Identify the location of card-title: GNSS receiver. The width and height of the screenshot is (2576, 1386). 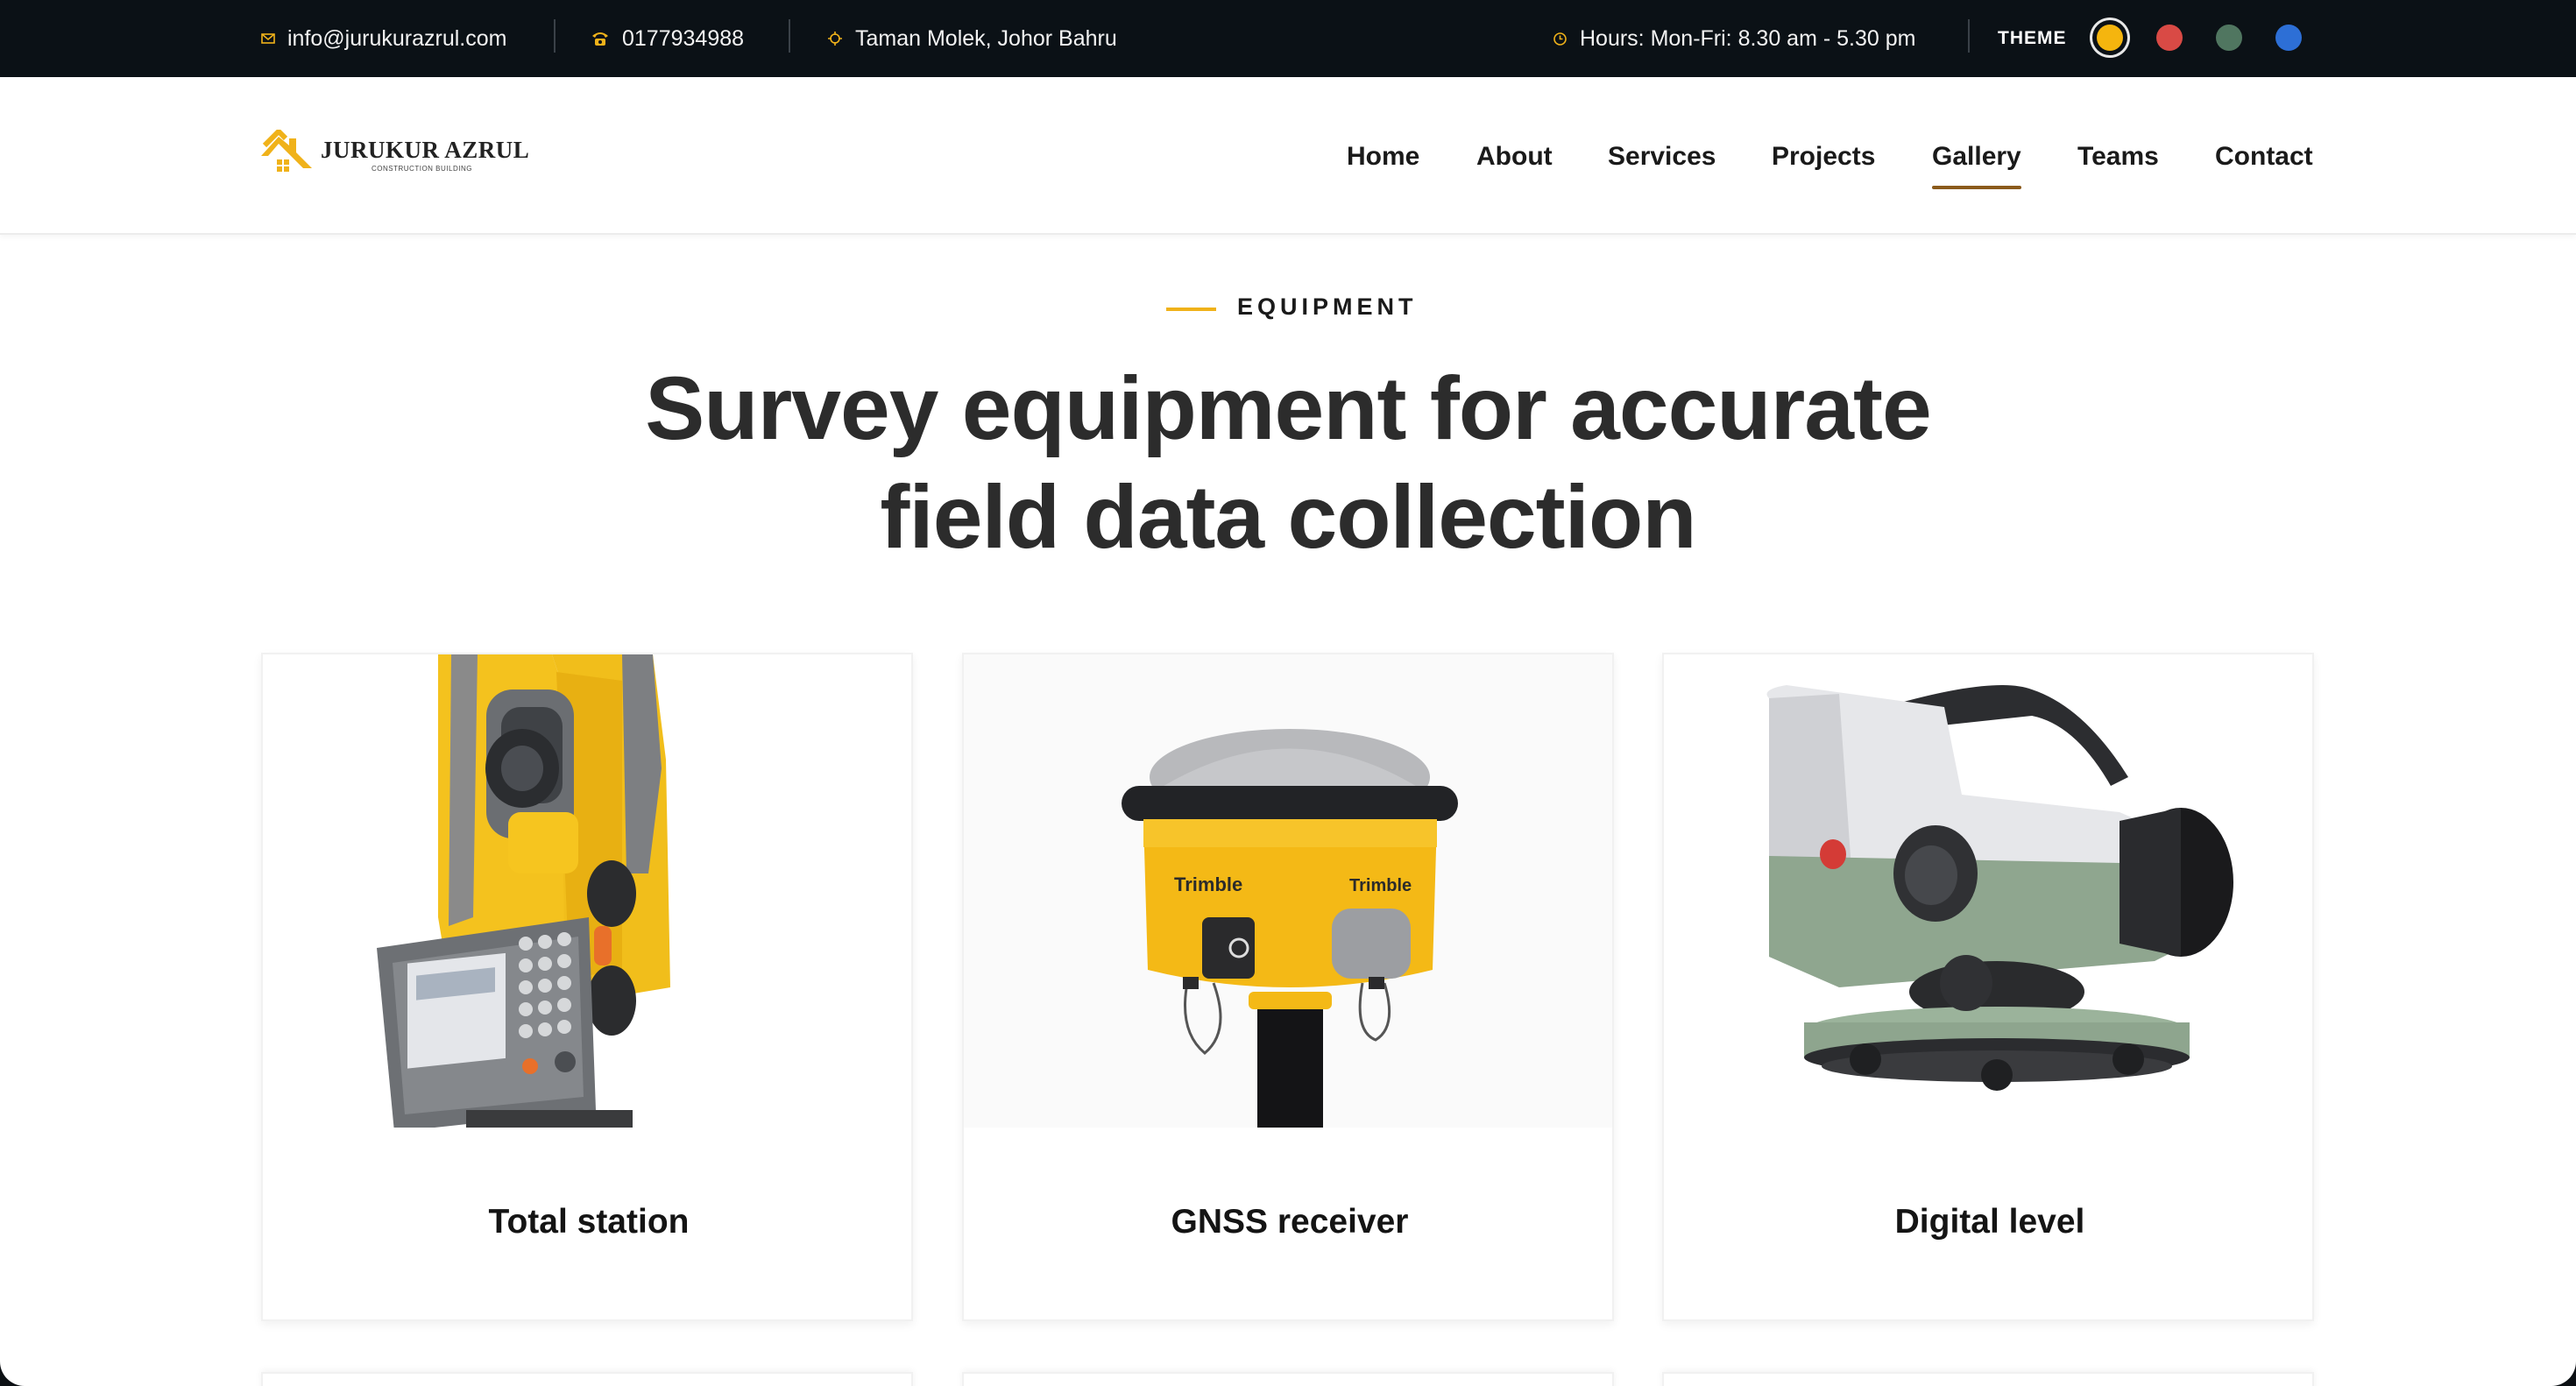
(1290, 1222).